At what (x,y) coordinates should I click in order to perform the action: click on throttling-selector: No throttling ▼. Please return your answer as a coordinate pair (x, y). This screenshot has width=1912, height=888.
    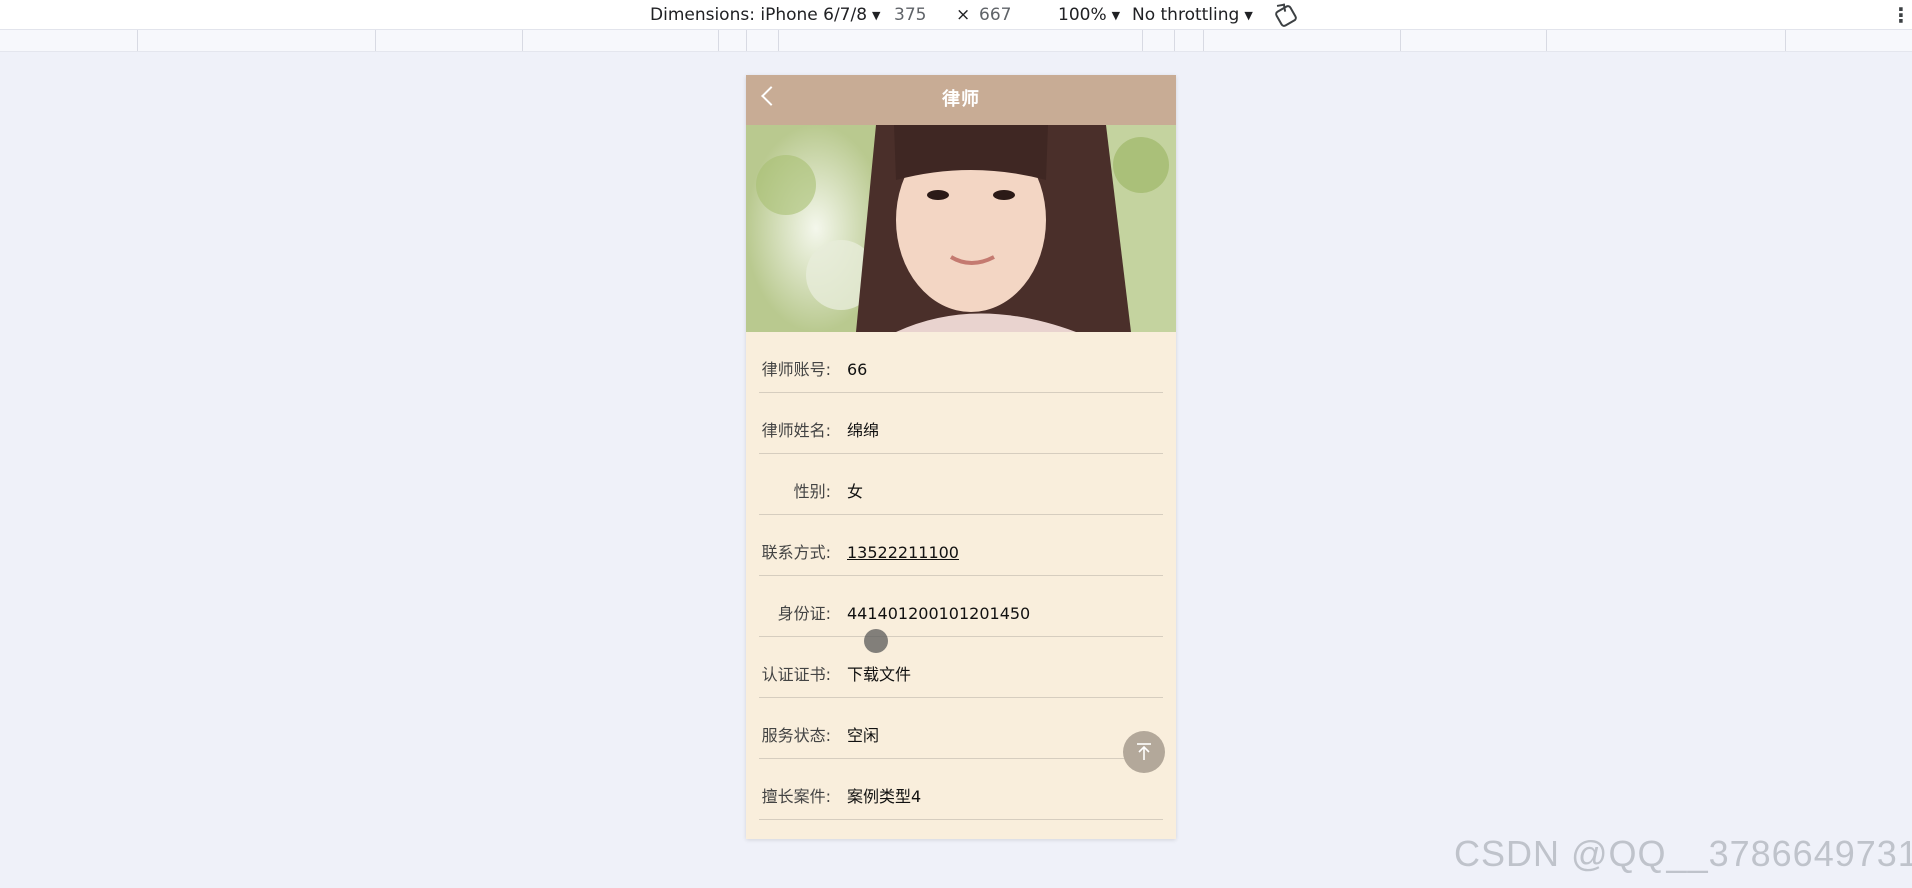
    Looking at the image, I should click on (1192, 15).